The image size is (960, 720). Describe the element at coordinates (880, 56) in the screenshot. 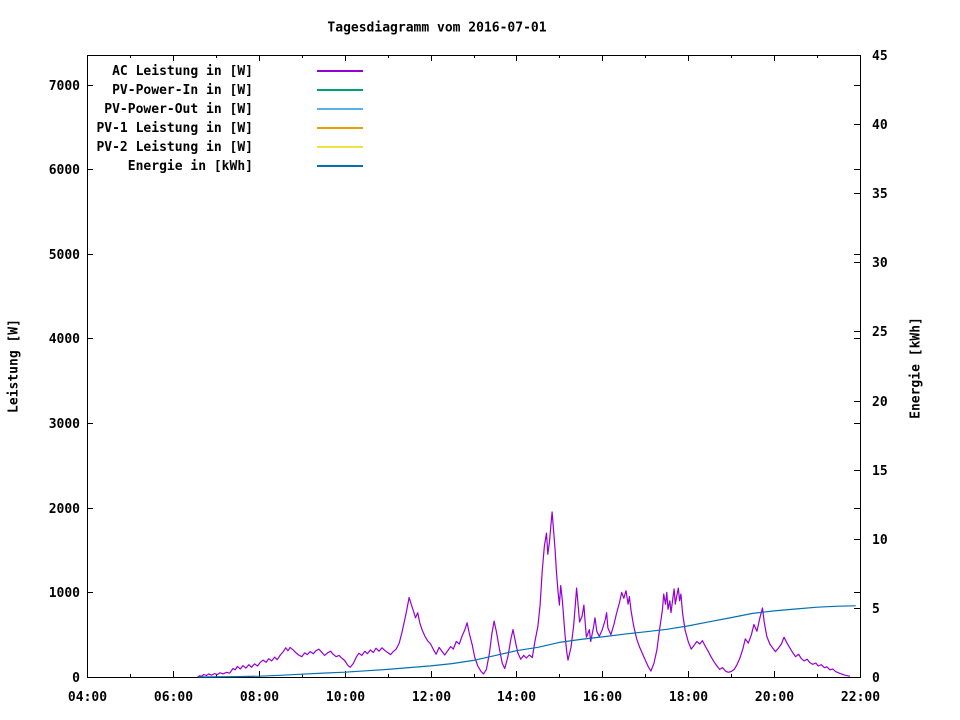

I see `y2-tick-label: 45` at that location.